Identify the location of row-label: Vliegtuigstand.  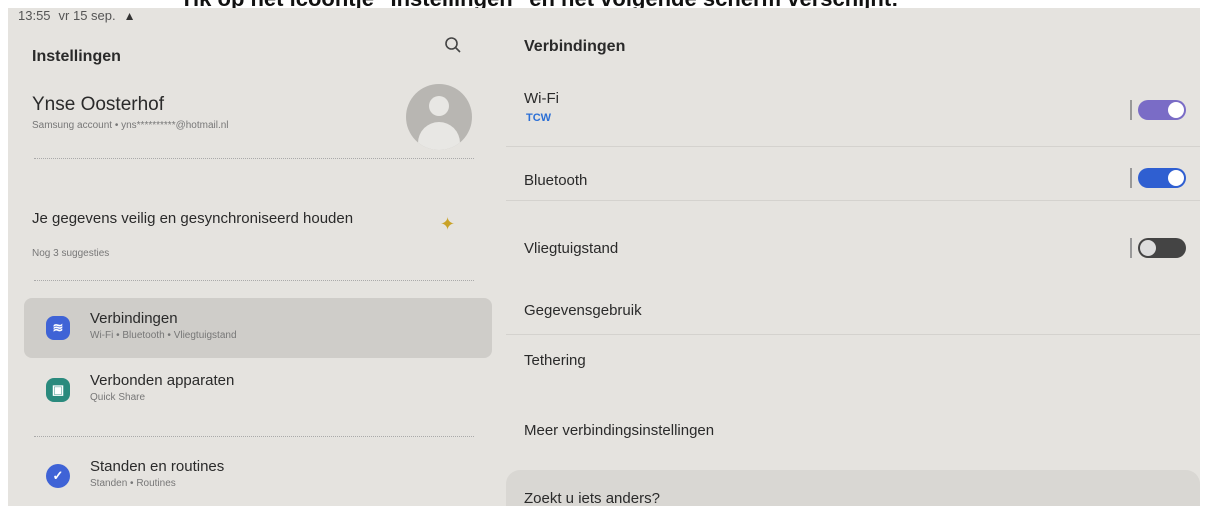
(571, 248).